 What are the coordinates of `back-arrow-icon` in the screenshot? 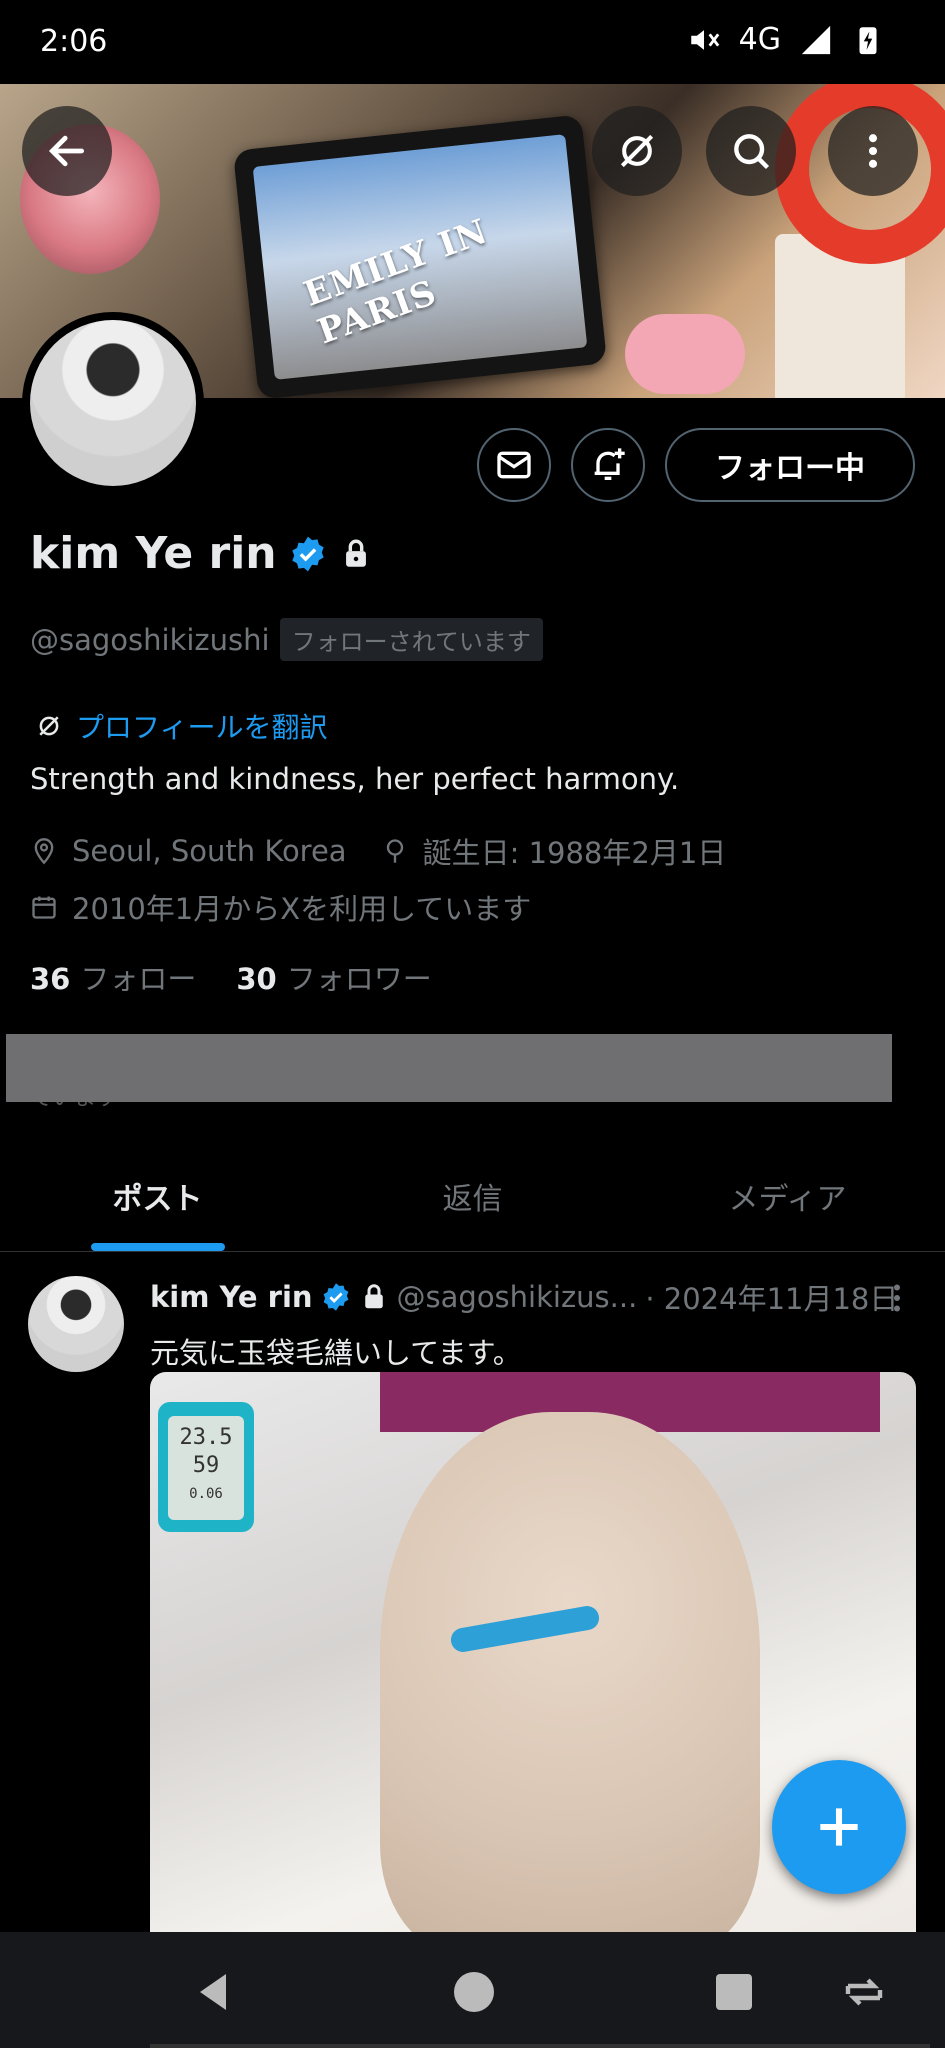 It's located at (66, 151).